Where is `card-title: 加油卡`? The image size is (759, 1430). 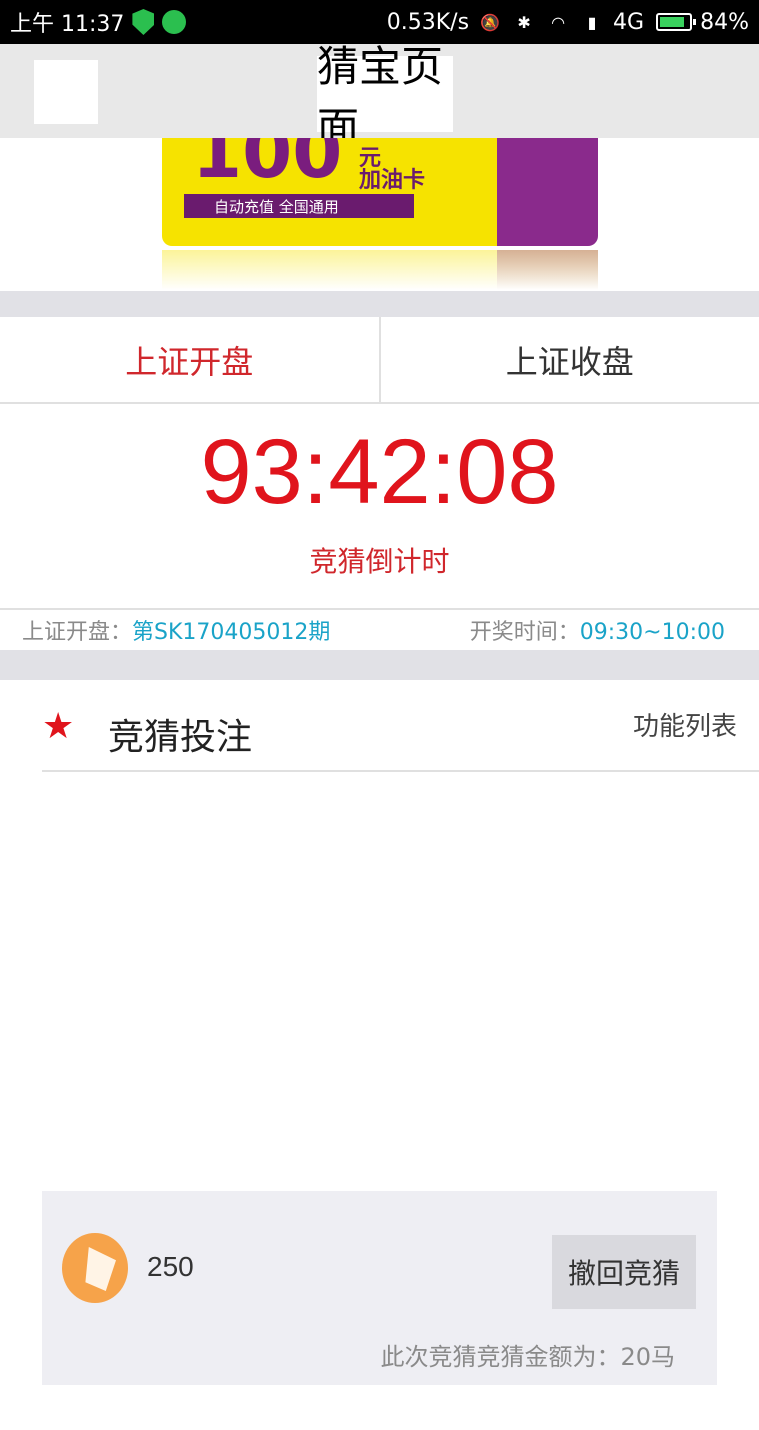
card-title: 加油卡 is located at coordinates (392, 180).